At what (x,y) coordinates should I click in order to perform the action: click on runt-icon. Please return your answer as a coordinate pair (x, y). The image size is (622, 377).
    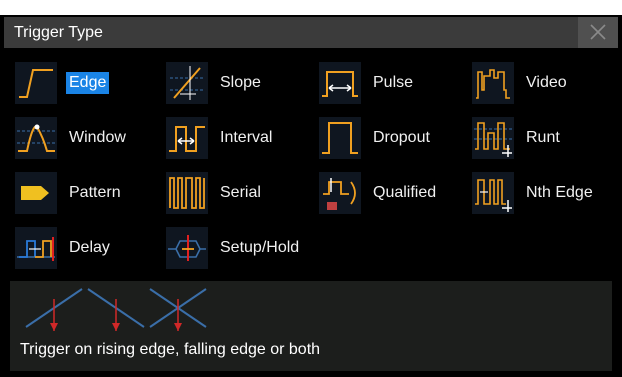
    Looking at the image, I should click on (493, 138).